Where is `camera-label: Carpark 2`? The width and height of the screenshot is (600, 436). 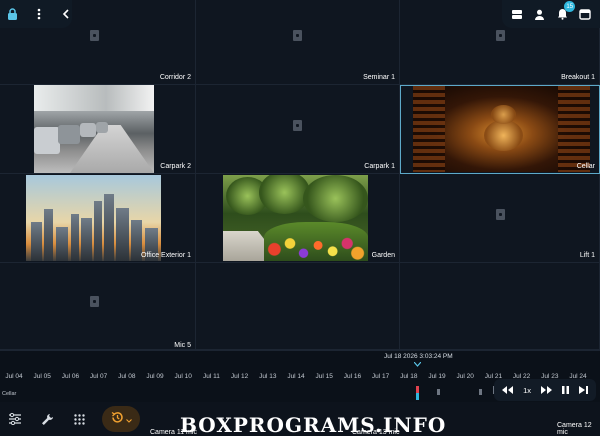
camera-label: Carpark 2 is located at coordinates (175, 166).